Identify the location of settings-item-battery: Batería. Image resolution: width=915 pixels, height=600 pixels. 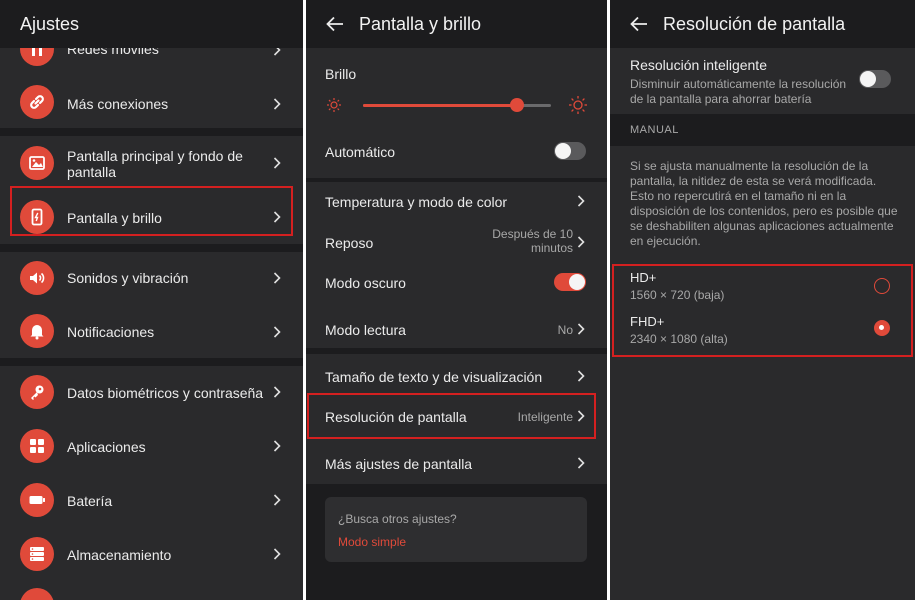
(151, 500).